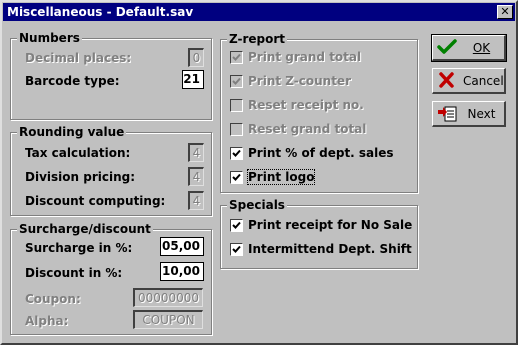 This screenshot has width=518, height=345. I want to click on decimal-places-field: 0, so click(196, 57).